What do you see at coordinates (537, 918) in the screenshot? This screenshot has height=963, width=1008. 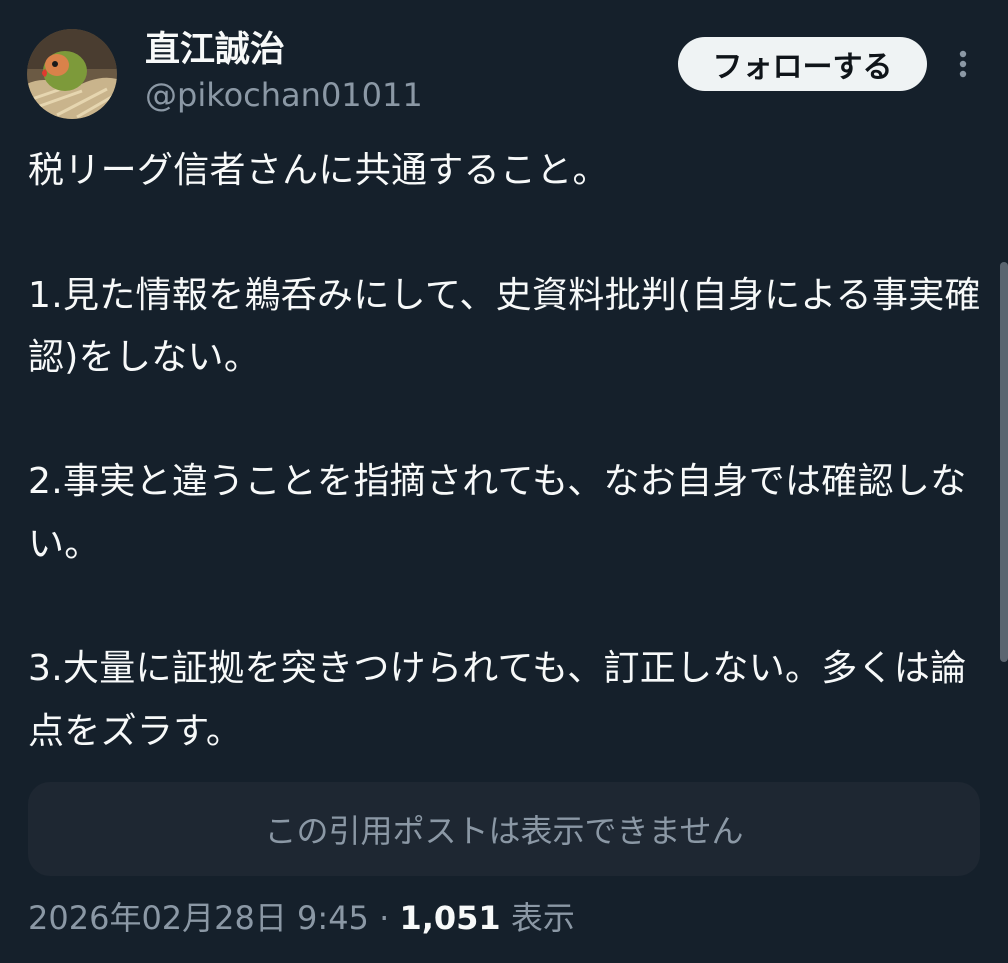 I see `views-label: 表示` at bounding box center [537, 918].